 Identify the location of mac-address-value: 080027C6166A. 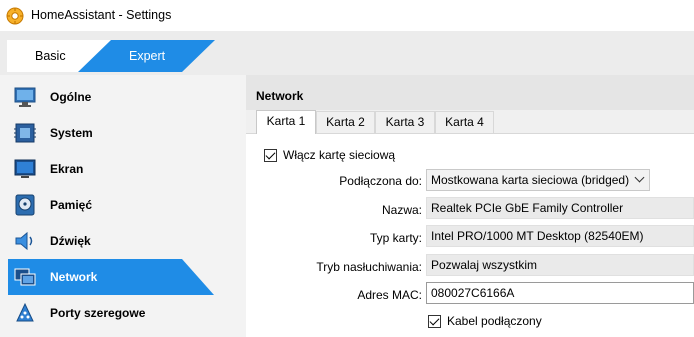
(473, 293).